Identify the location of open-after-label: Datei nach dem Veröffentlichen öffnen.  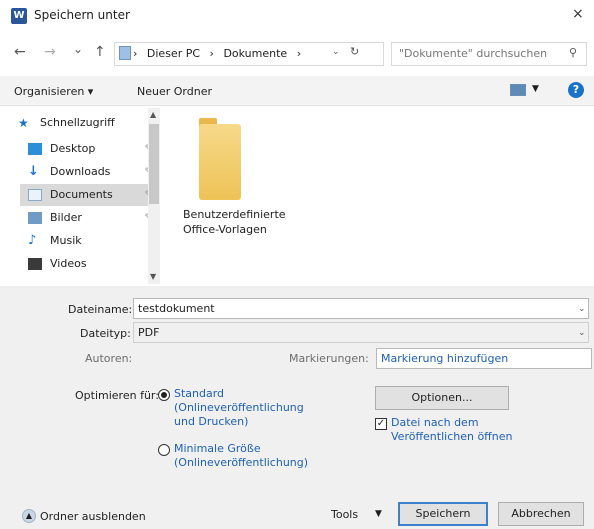
(461, 430).